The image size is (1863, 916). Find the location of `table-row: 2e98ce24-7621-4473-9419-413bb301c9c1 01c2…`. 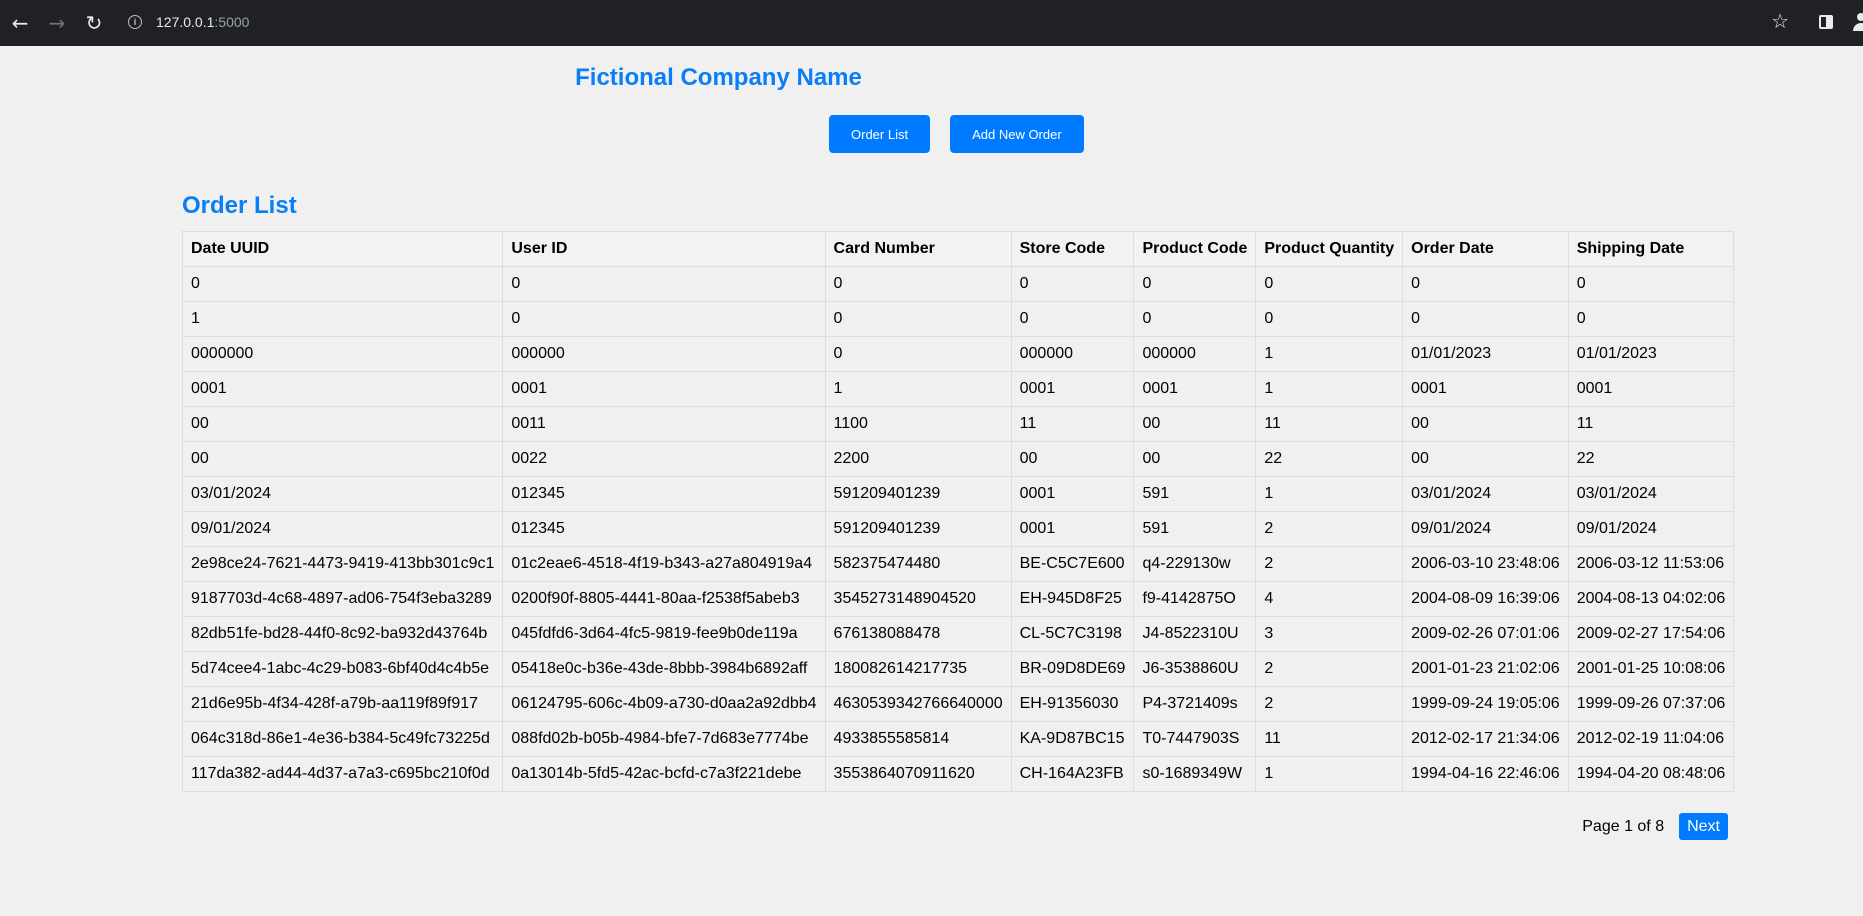

table-row: 2e98ce24-7621-4473-9419-413bb301c9c1 01c2… is located at coordinates (958, 564).